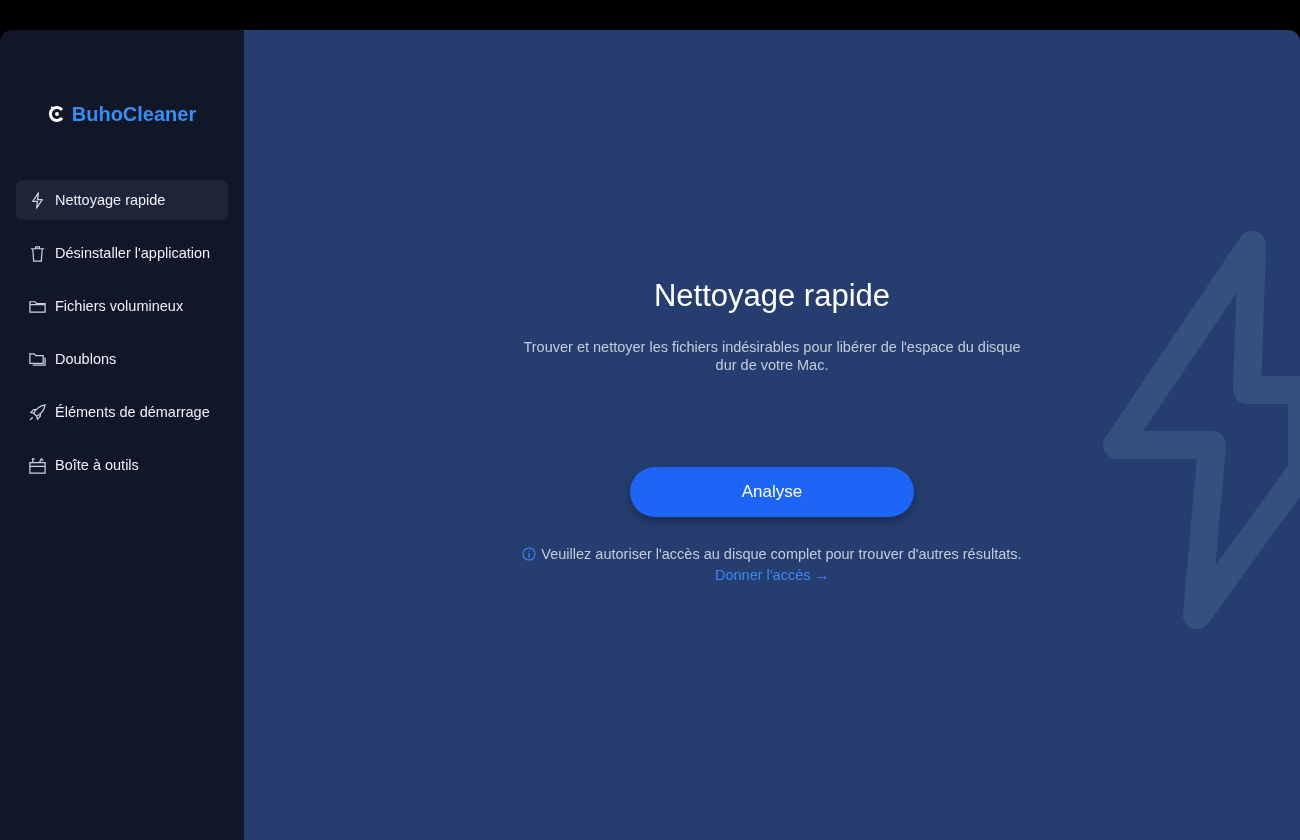 The height and width of the screenshot is (840, 1300). I want to click on sidebar-item: Doublons, so click(122, 359).